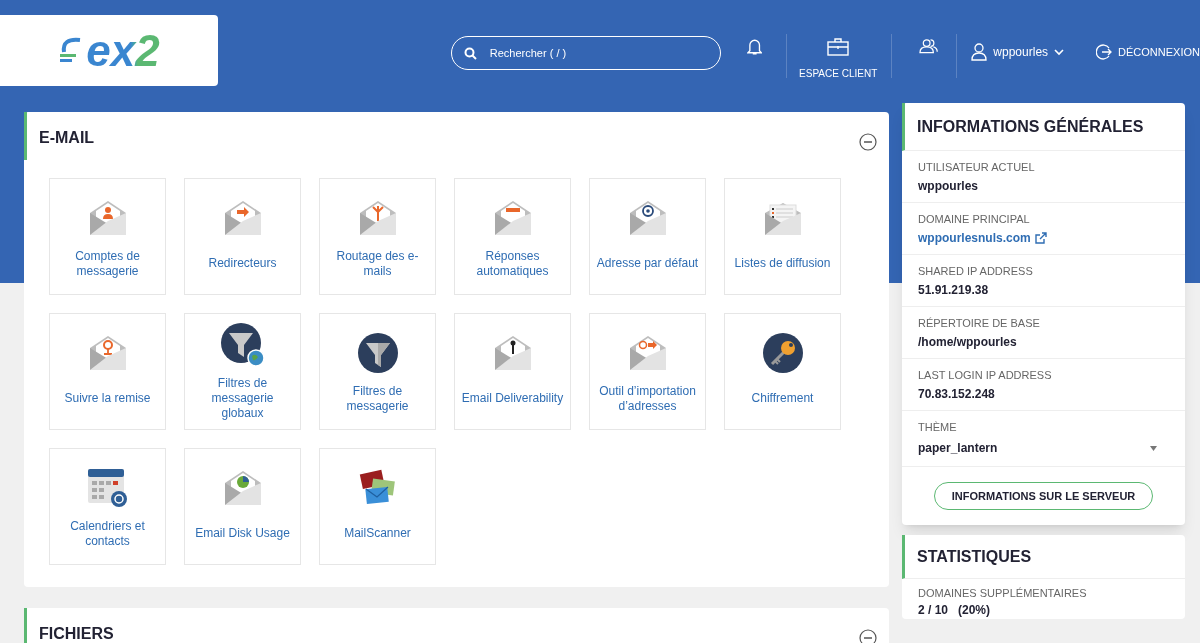 Image resolution: width=1200 pixels, height=643 pixels. I want to click on feature-tile: Email Deliverability, so click(512, 371).